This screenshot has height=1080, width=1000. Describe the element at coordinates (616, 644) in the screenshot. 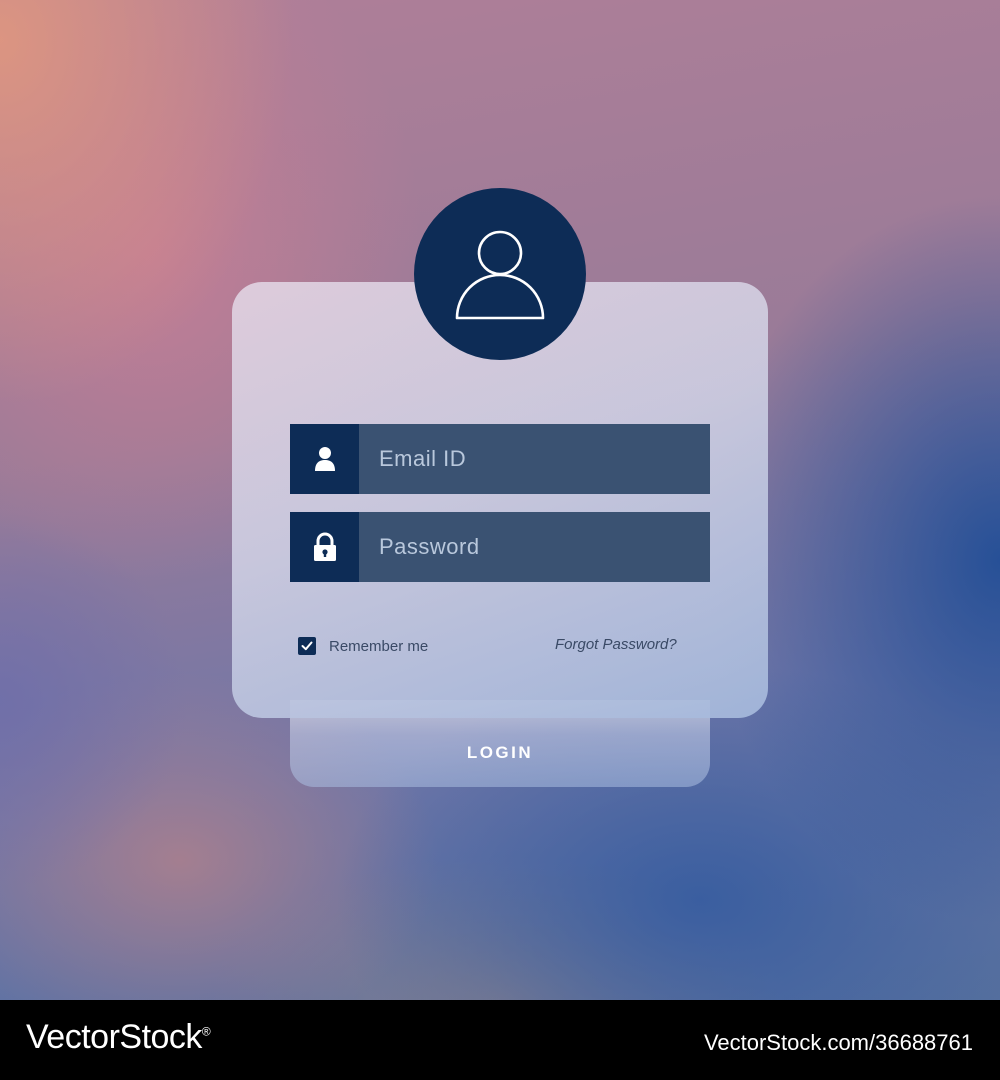

I see `forgot-password-link: Forgot Password?` at that location.